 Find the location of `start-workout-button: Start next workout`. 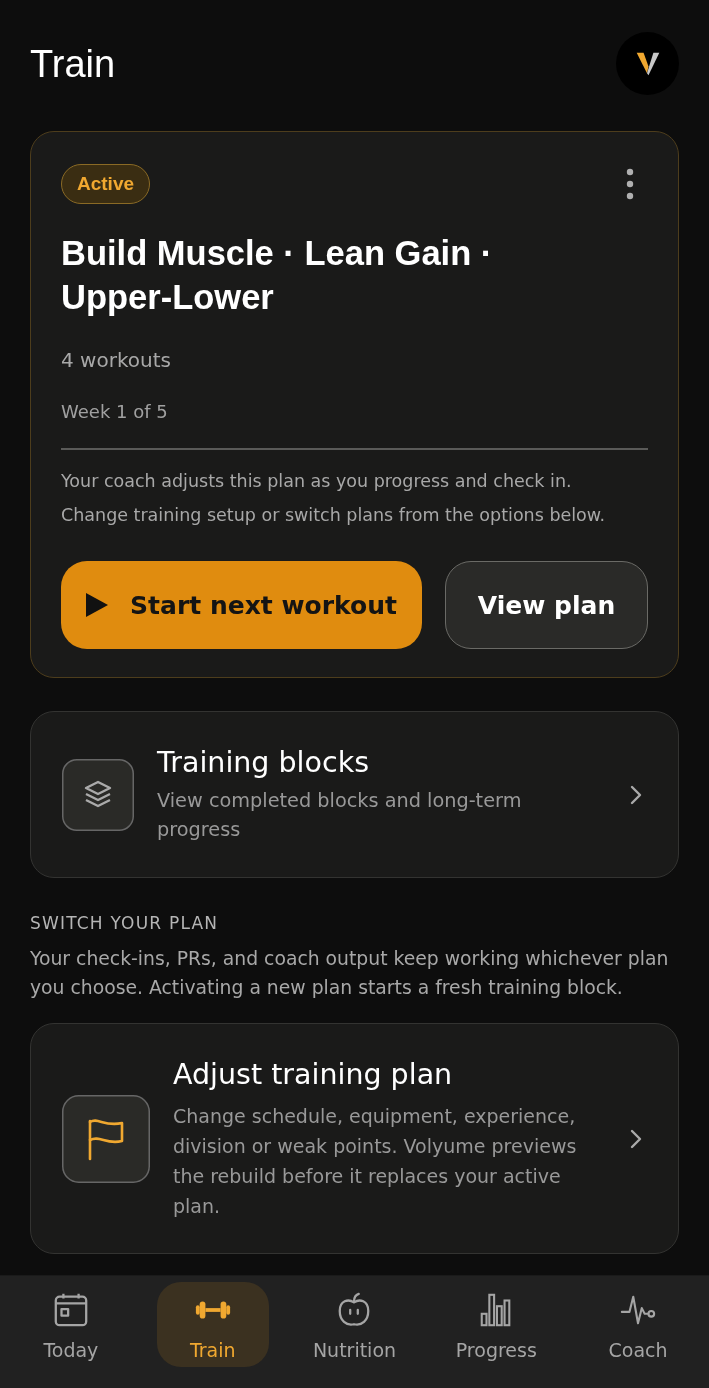

start-workout-button: Start next workout is located at coordinates (241, 605).